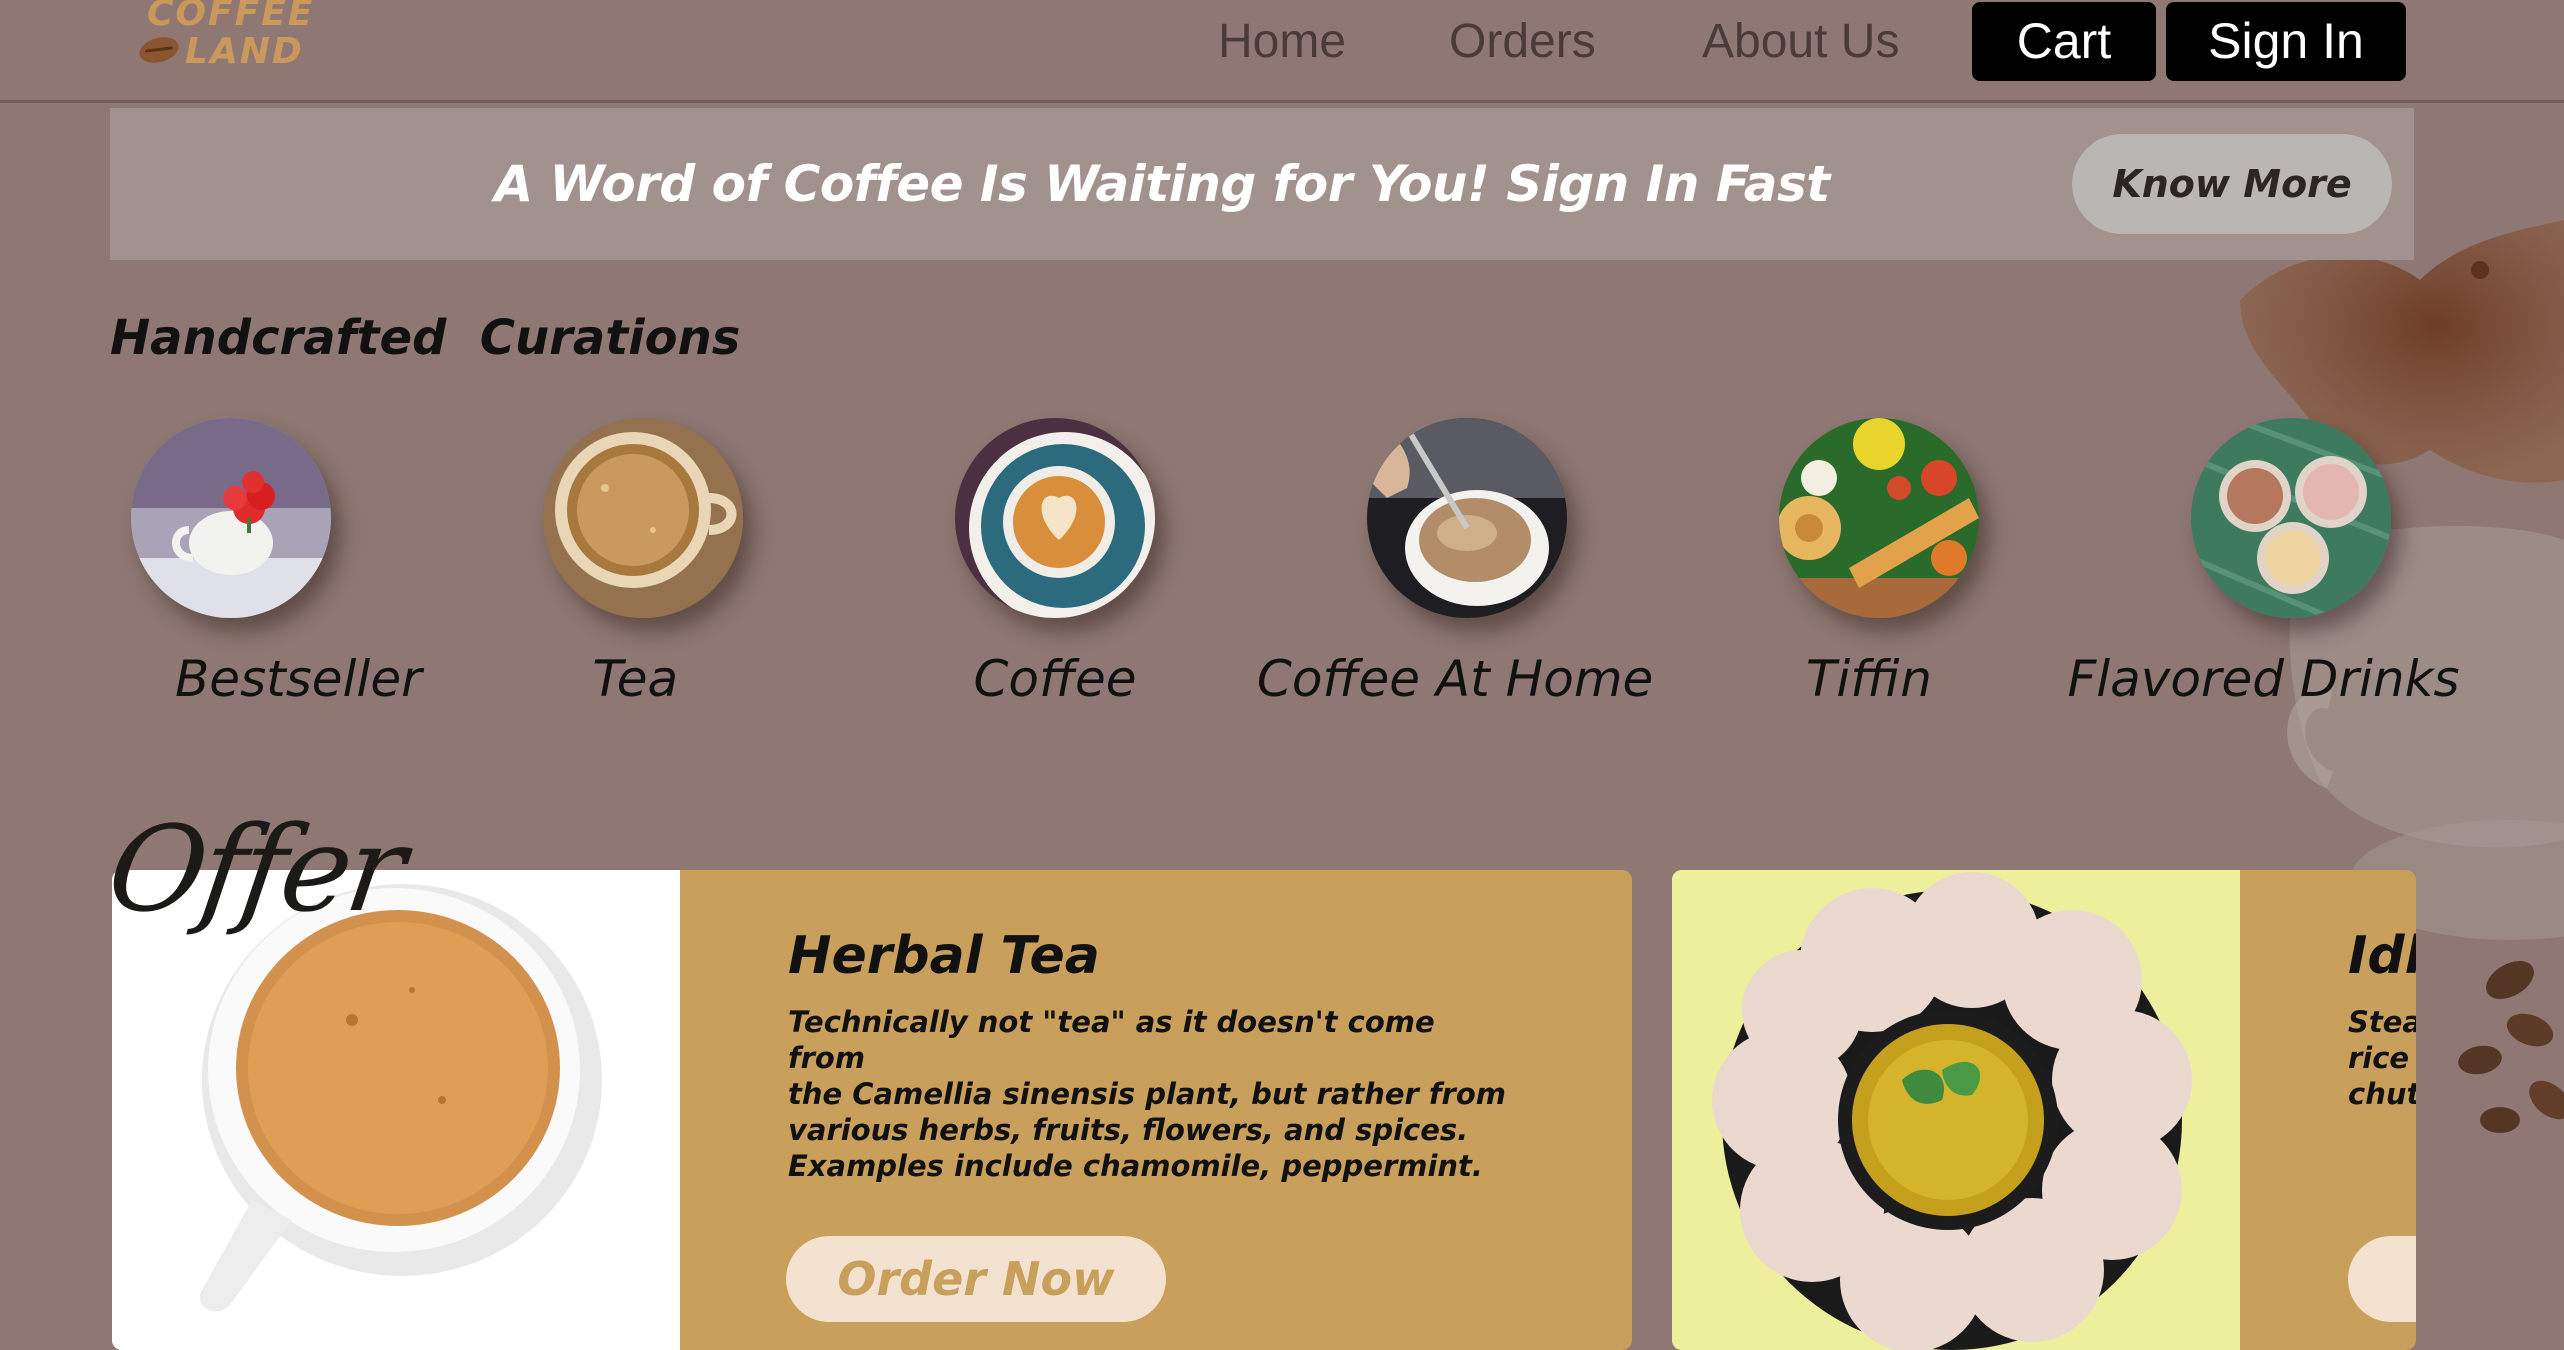 The width and height of the screenshot is (2564, 1350). I want to click on logo-text-line2: LAND, so click(244, 51).